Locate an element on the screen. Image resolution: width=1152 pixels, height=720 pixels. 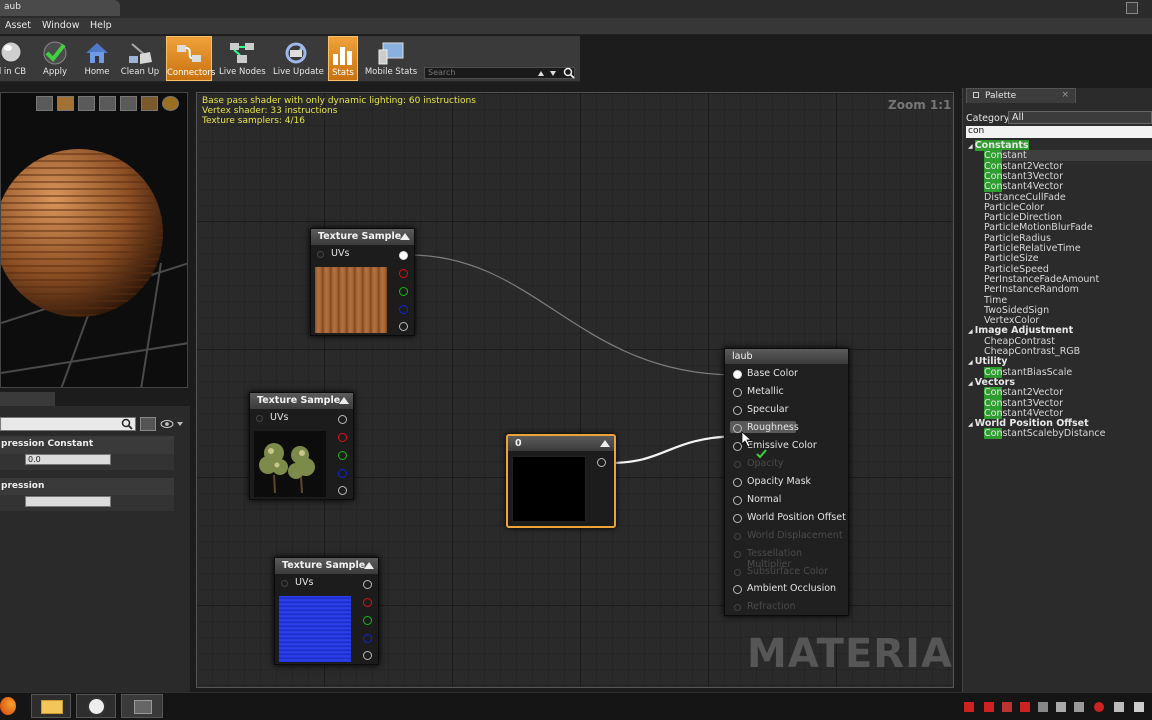
palette-item: ParticleMotionBlurFade is located at coordinates (1038, 227).